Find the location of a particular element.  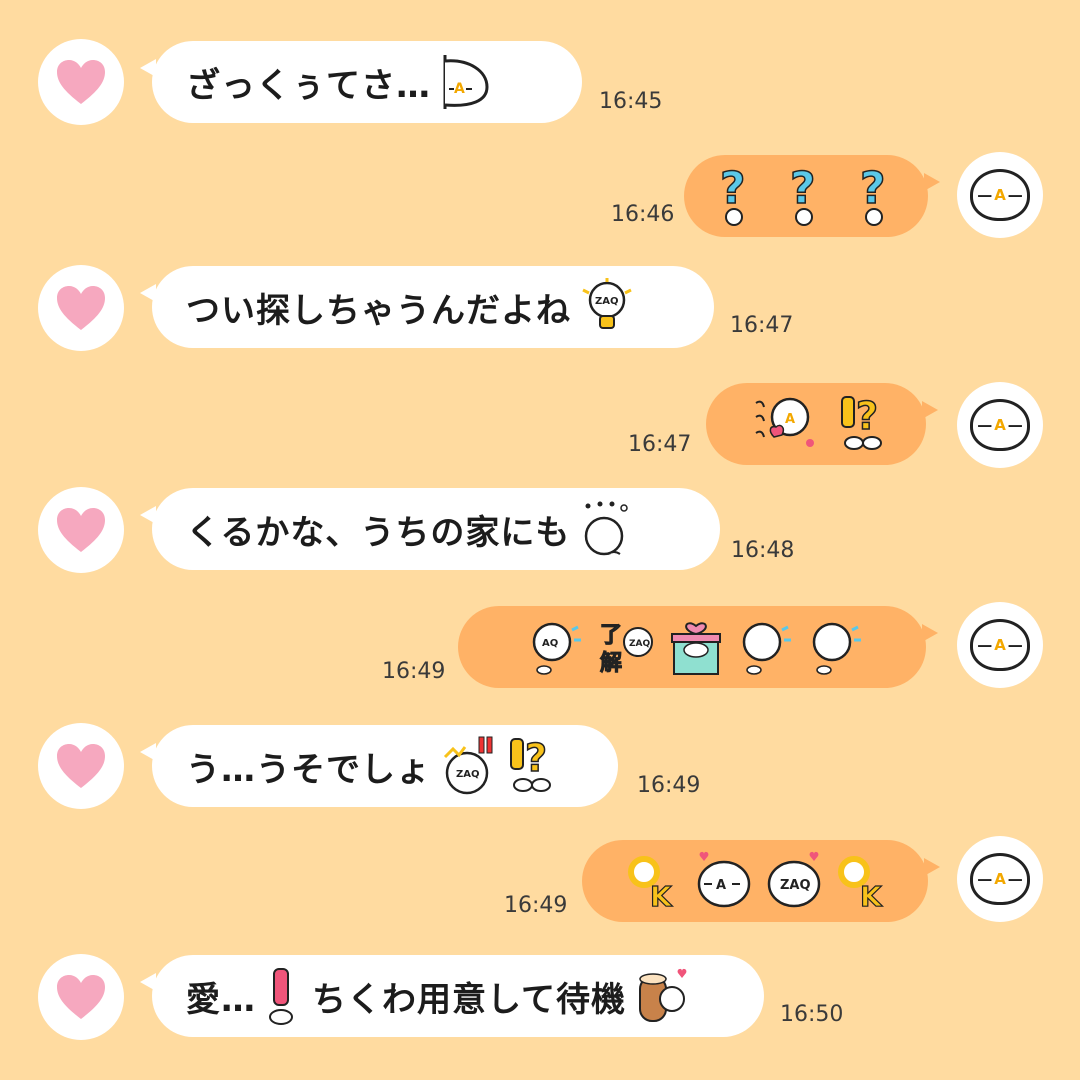

incoming-bubble: ざっくぅてさ… A is located at coordinates (361, 82).